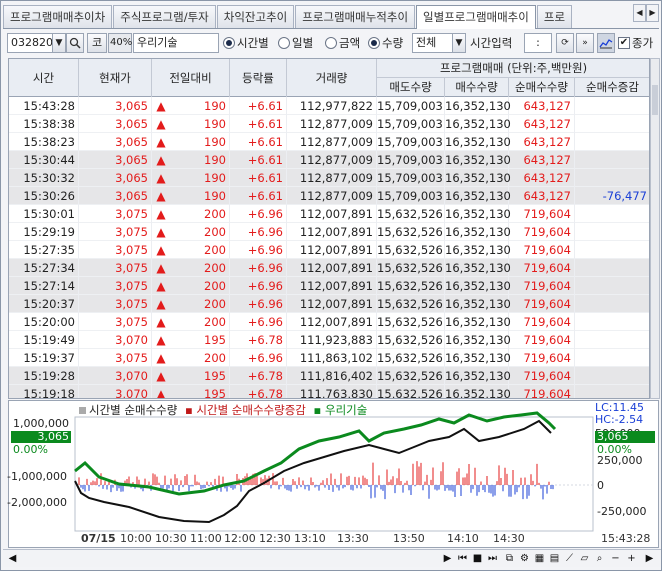 The width and height of the screenshot is (662, 571). I want to click on close-price-checkbox: ✔ 종가, so click(635, 43).